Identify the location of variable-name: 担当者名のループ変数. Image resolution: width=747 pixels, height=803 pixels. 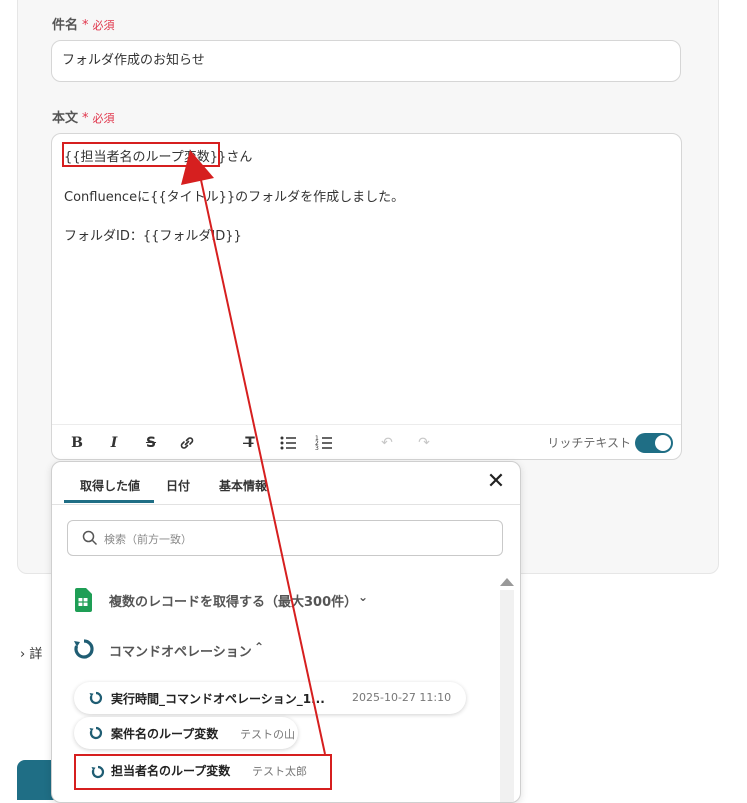
(171, 771).